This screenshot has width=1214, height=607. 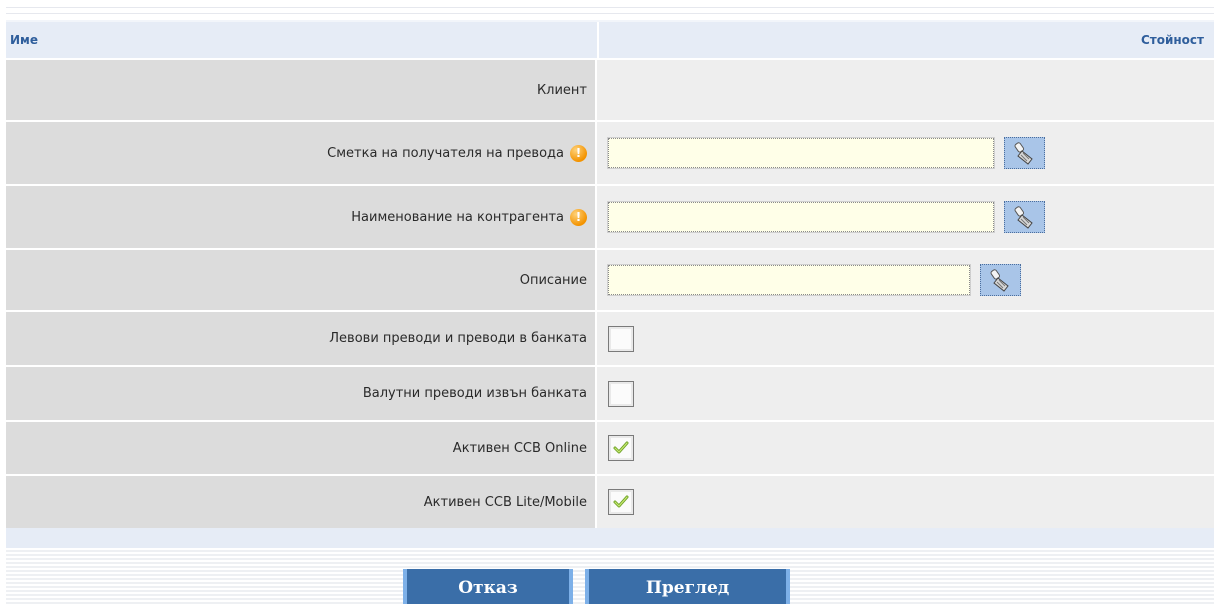 I want to click on clear-recipient-account-button, so click(x=1024, y=153).